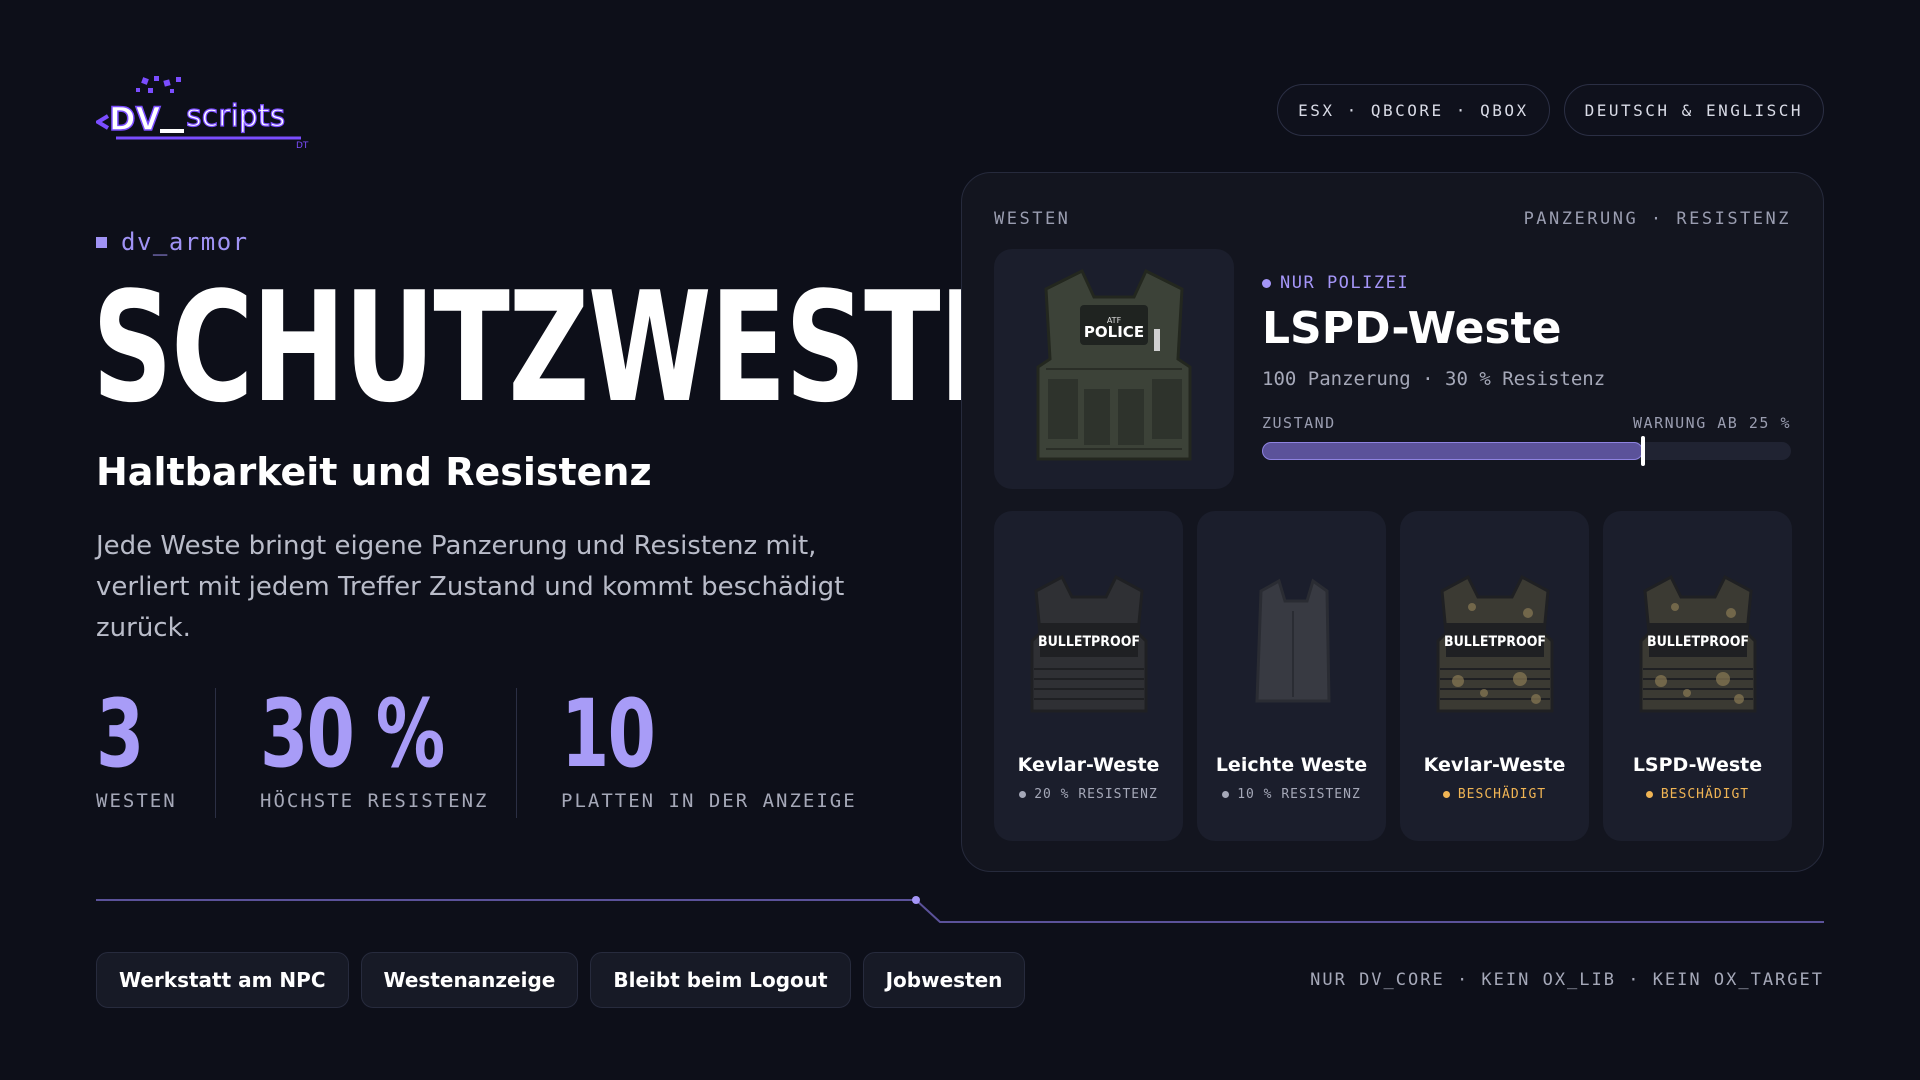  I want to click on resource-tag-text: dv_armor, so click(185, 242).